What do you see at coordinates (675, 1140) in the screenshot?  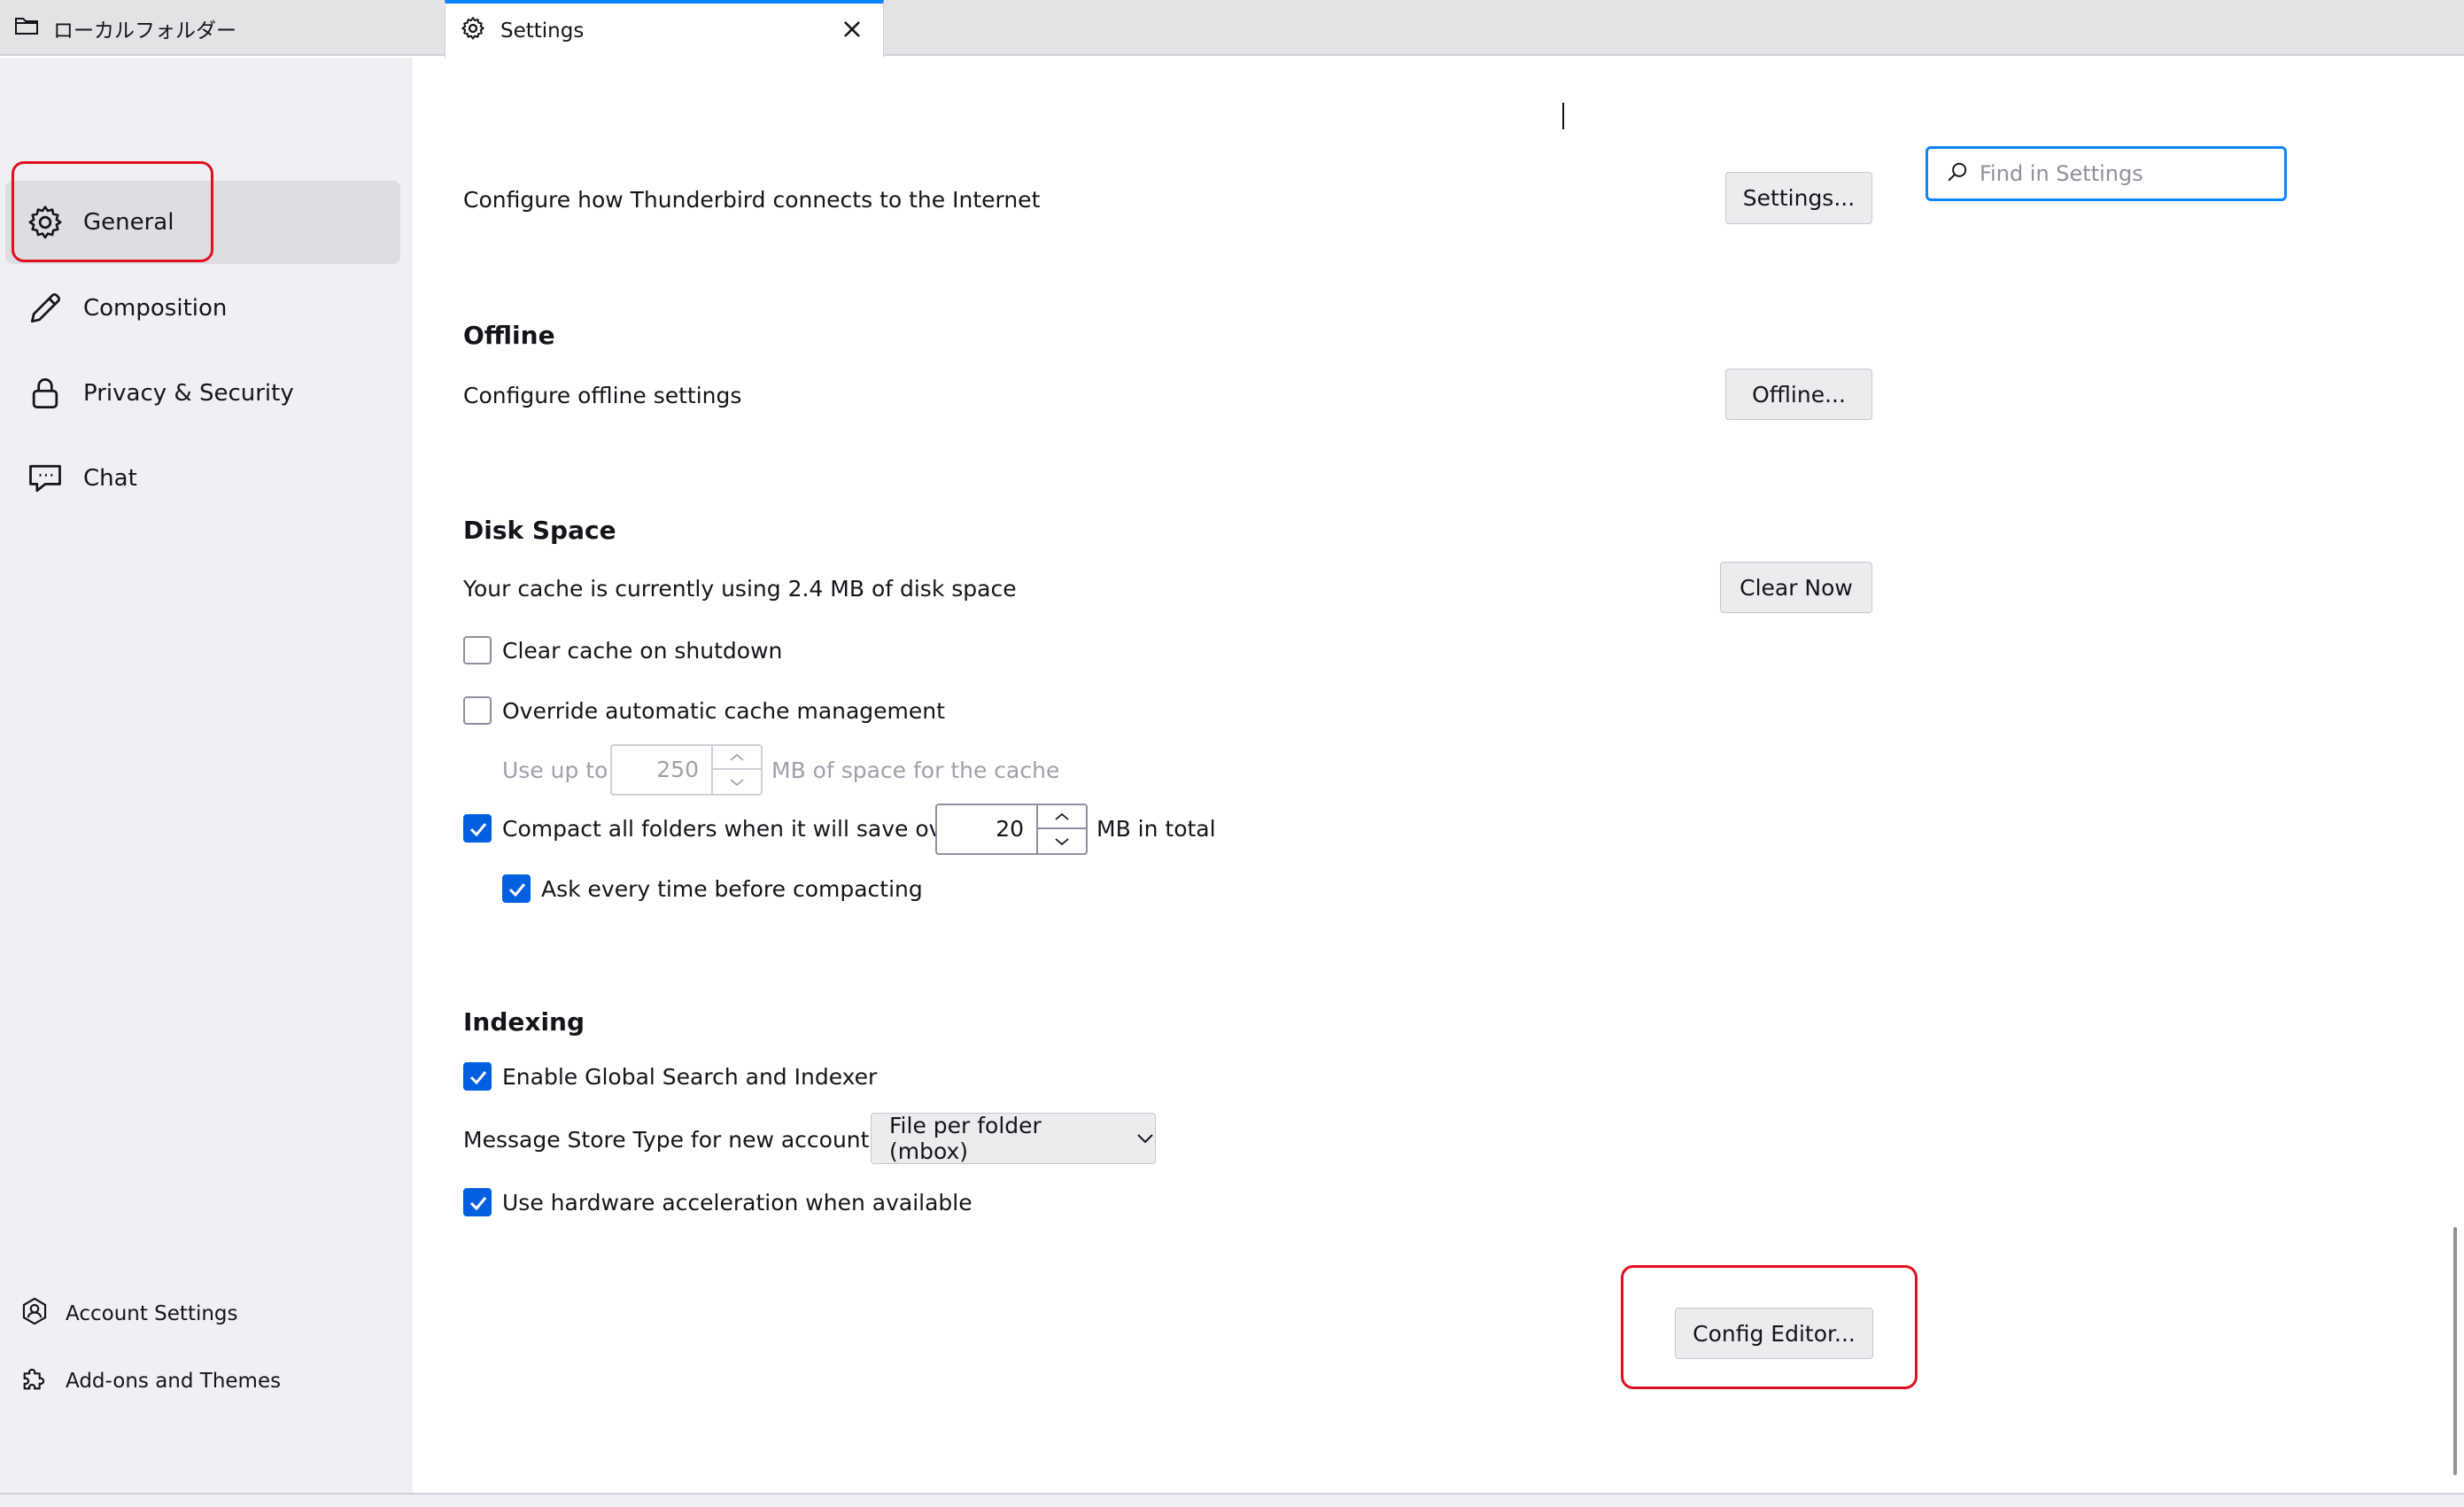 I see `store-type-label: Message Store Type for new accounts:` at bounding box center [675, 1140].